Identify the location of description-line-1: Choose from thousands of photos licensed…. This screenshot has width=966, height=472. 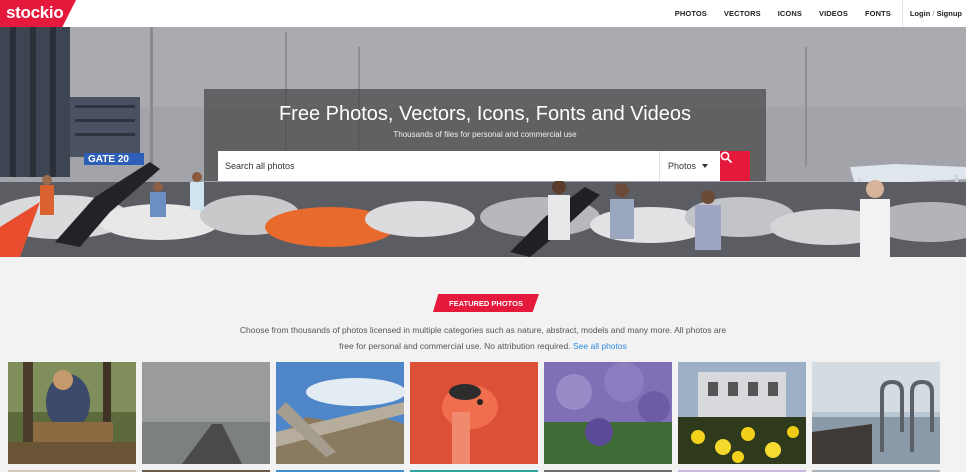
(483, 330).